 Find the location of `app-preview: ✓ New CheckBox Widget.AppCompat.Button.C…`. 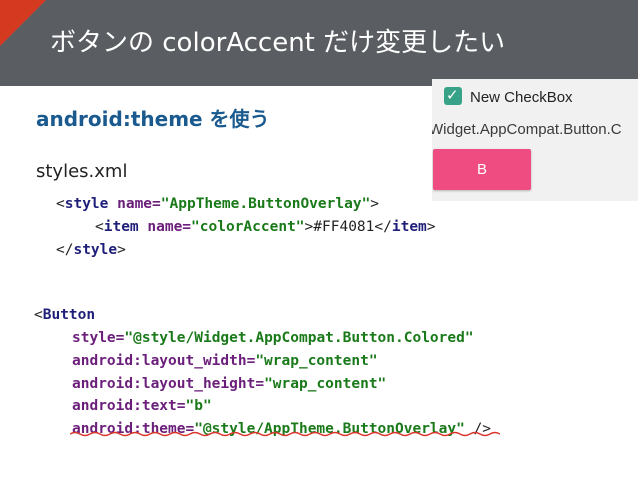

app-preview: ✓ New CheckBox Widget.AppCompat.Button.C… is located at coordinates (535, 140).